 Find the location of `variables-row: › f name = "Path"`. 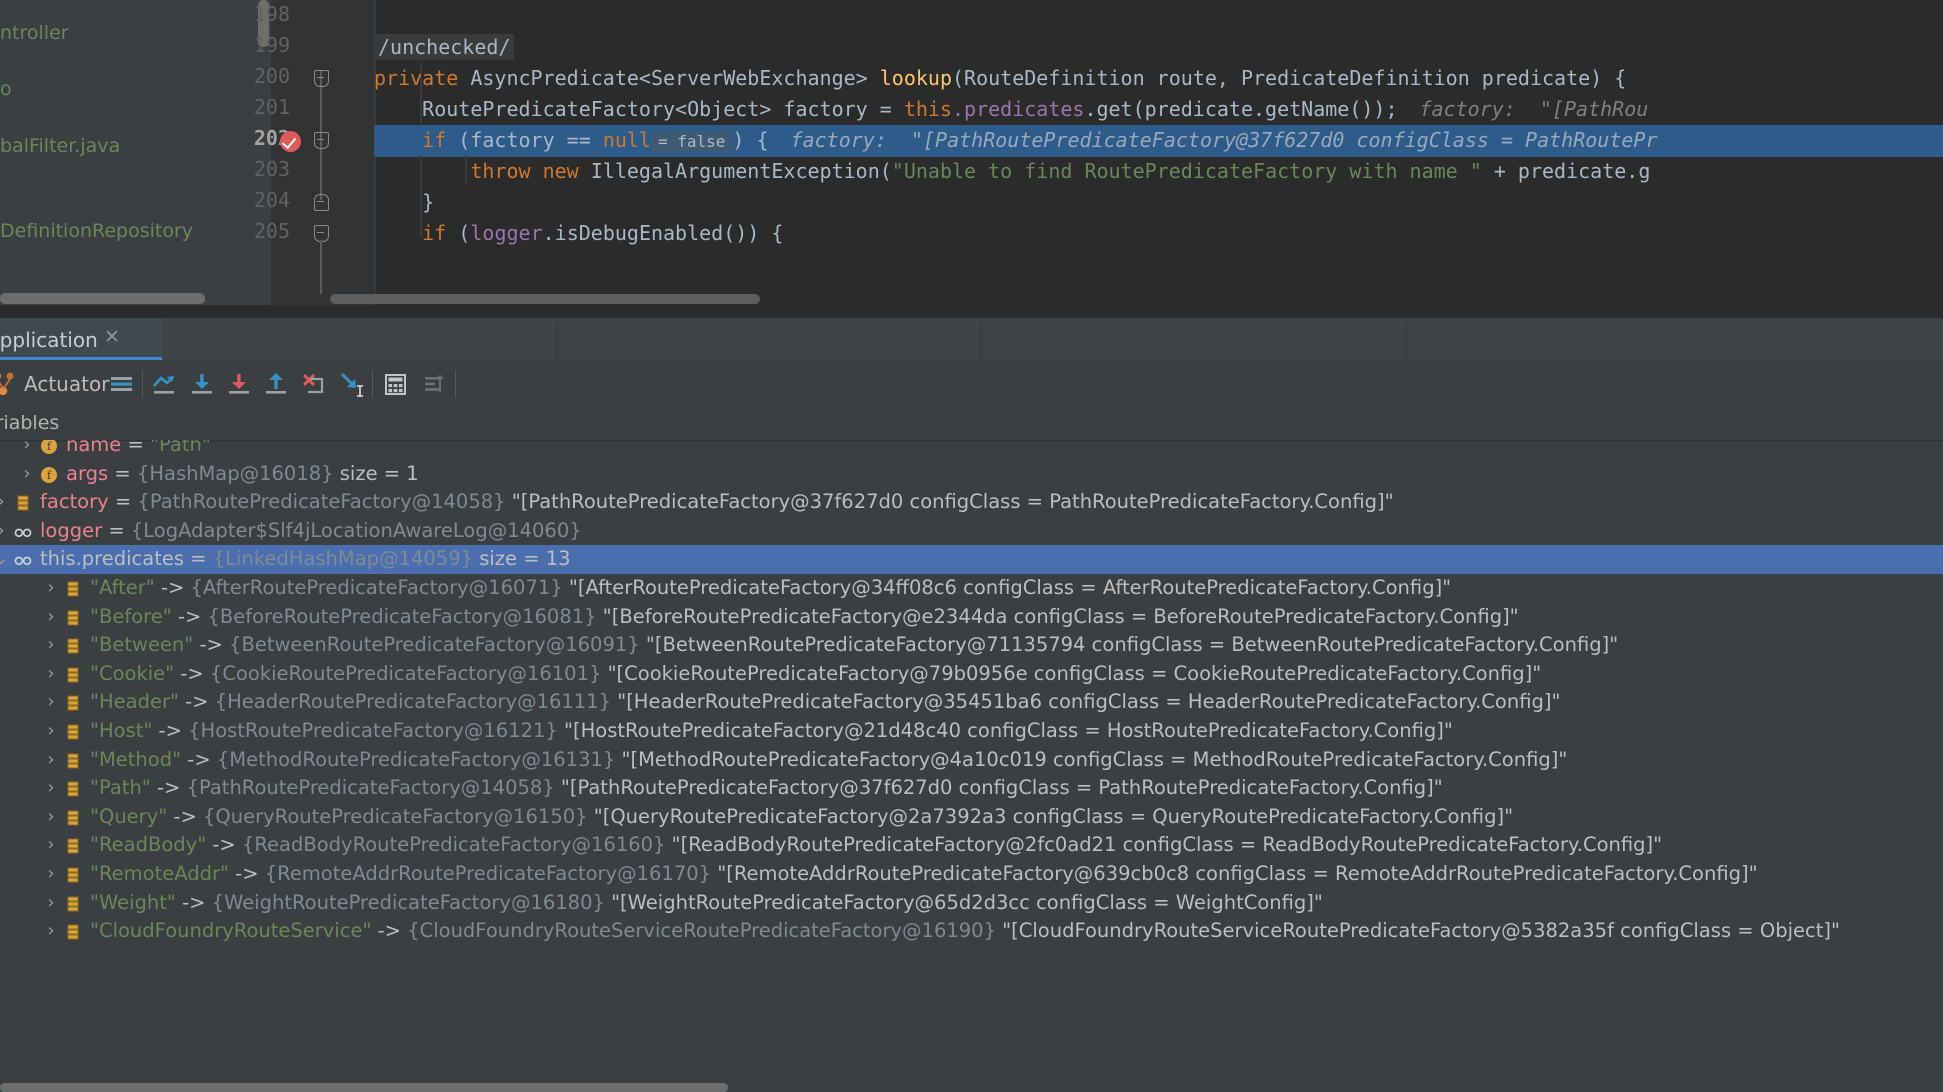

variables-row: › f name = "Path" is located at coordinates (971, 450).